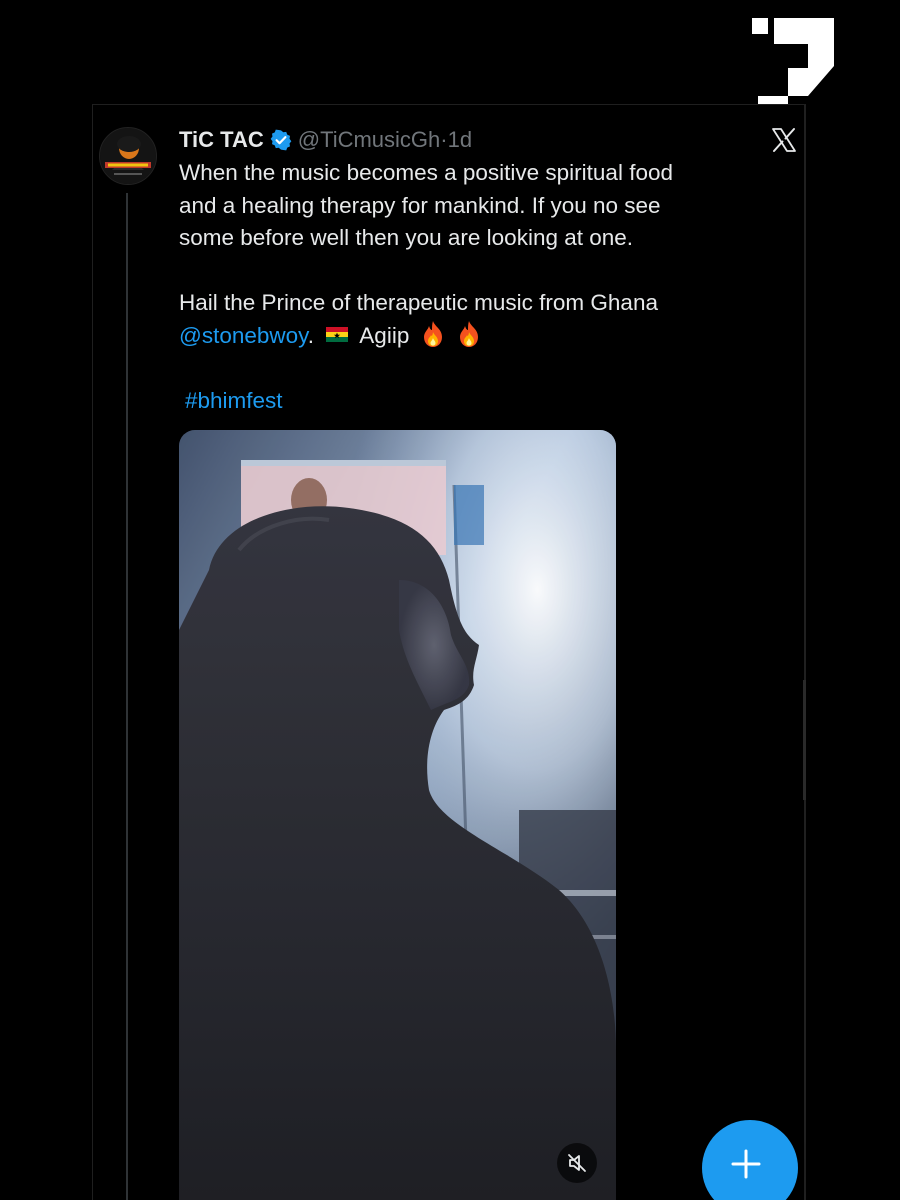  I want to click on tweet-header: TiC TAC @TiCmusicGh · 1d, so click(325, 140).